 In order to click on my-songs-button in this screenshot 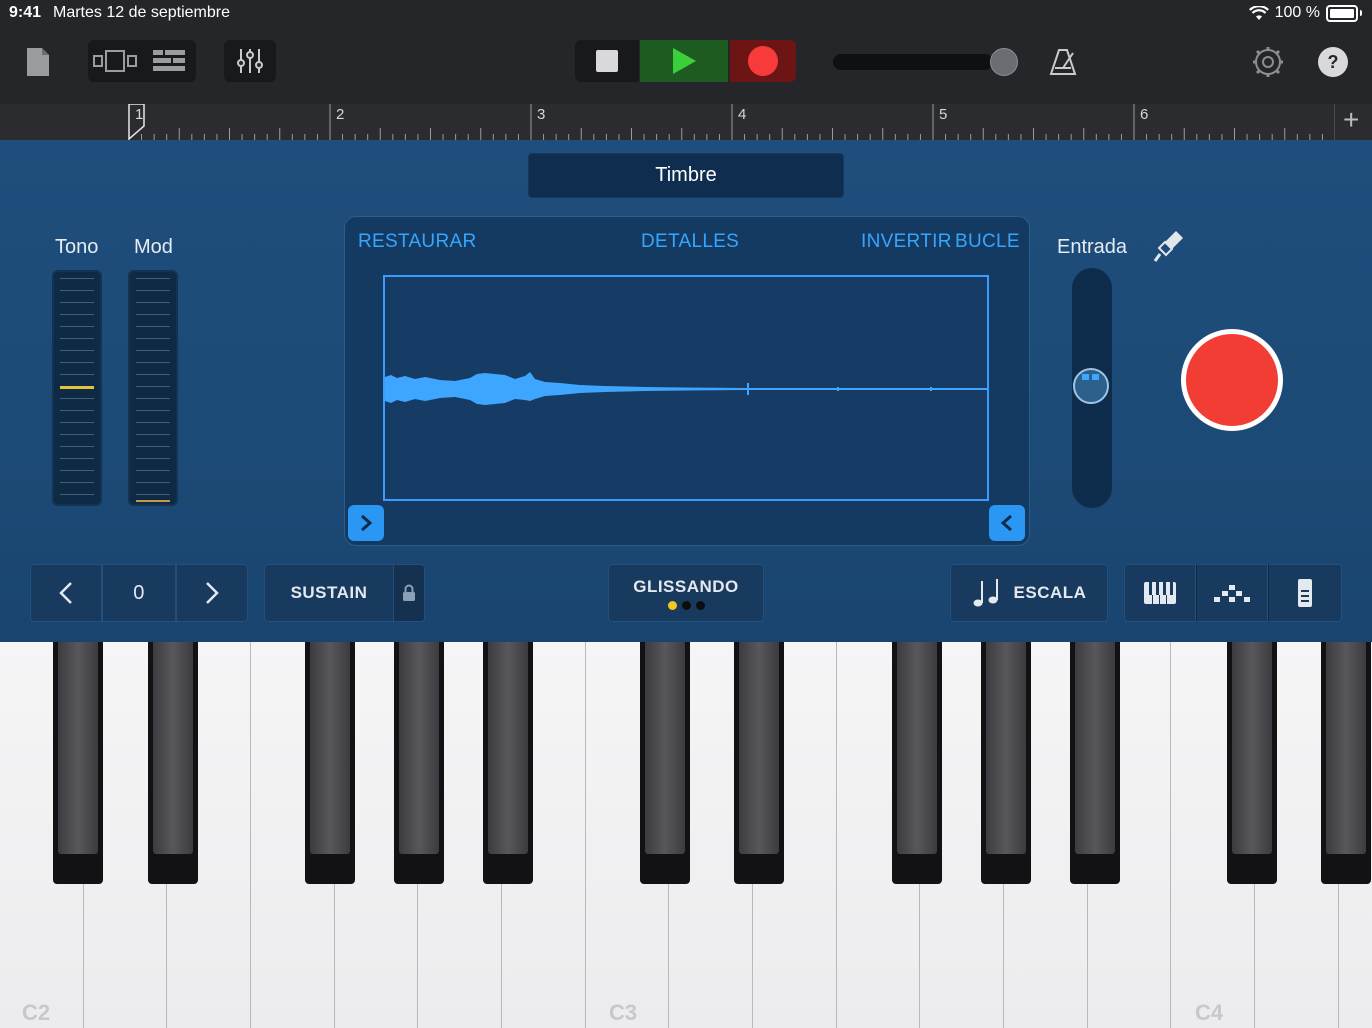, I will do `click(38, 62)`.